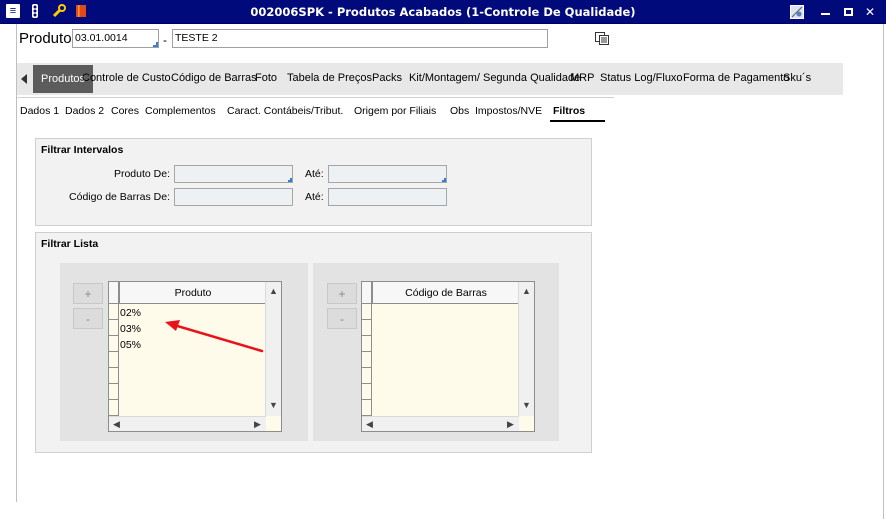 The image size is (886, 519). Describe the element at coordinates (84, 111) in the screenshot. I see `subtab-dados-2: Dados 2` at that location.